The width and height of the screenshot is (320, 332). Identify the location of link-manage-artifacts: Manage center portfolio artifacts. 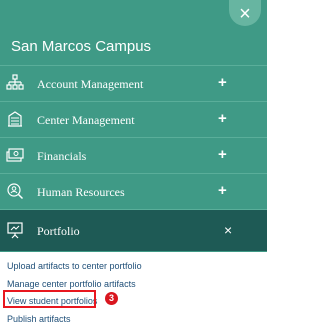
(71, 284).